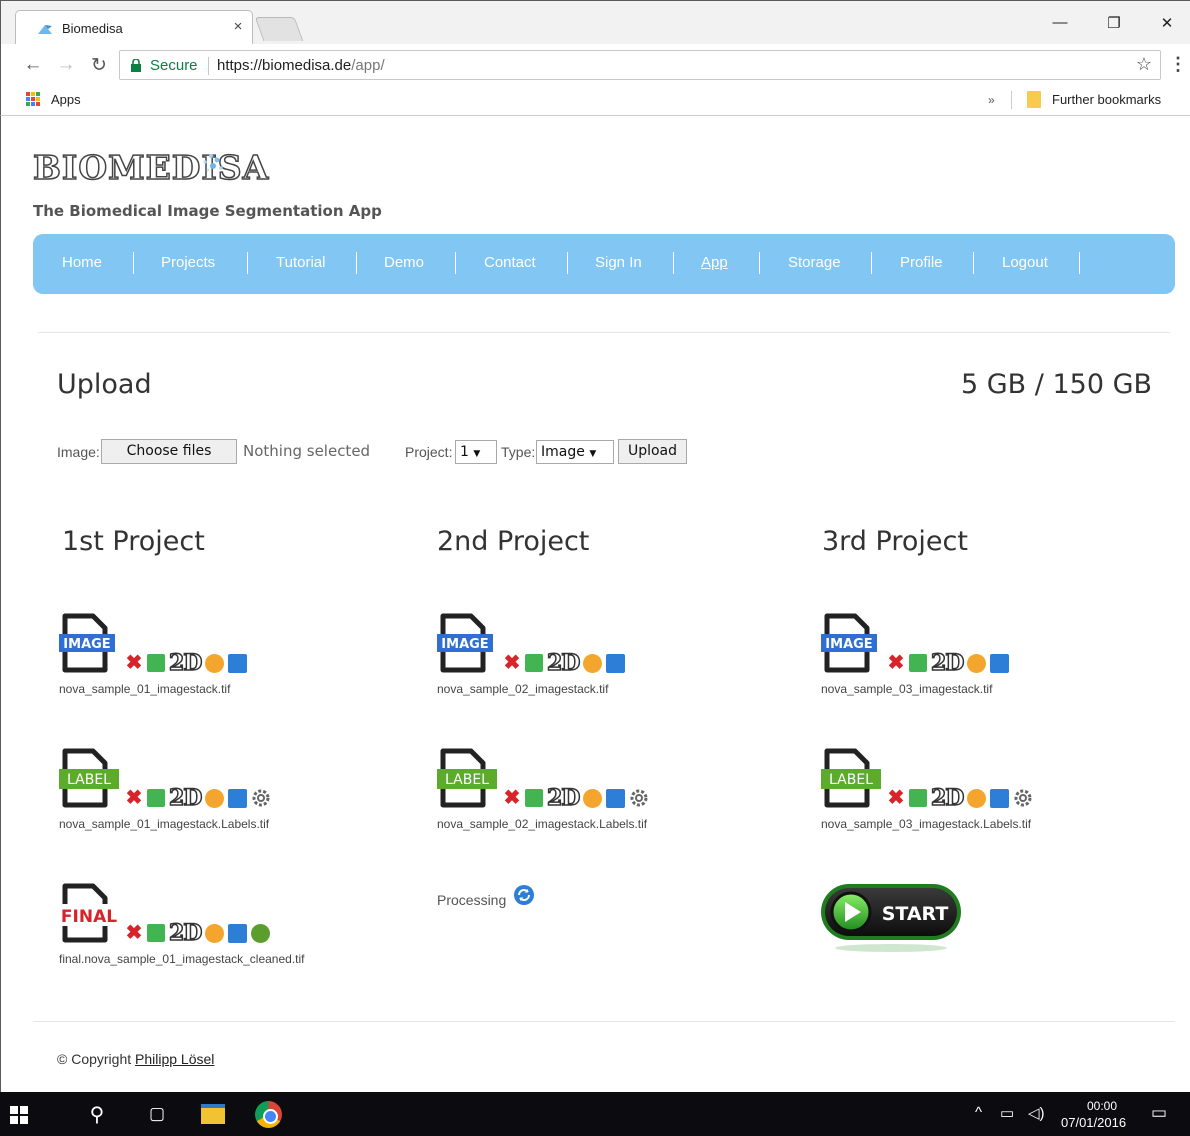 Image resolution: width=1190 pixels, height=1136 pixels. I want to click on notifications-icon: ▭, so click(1159, 1113).